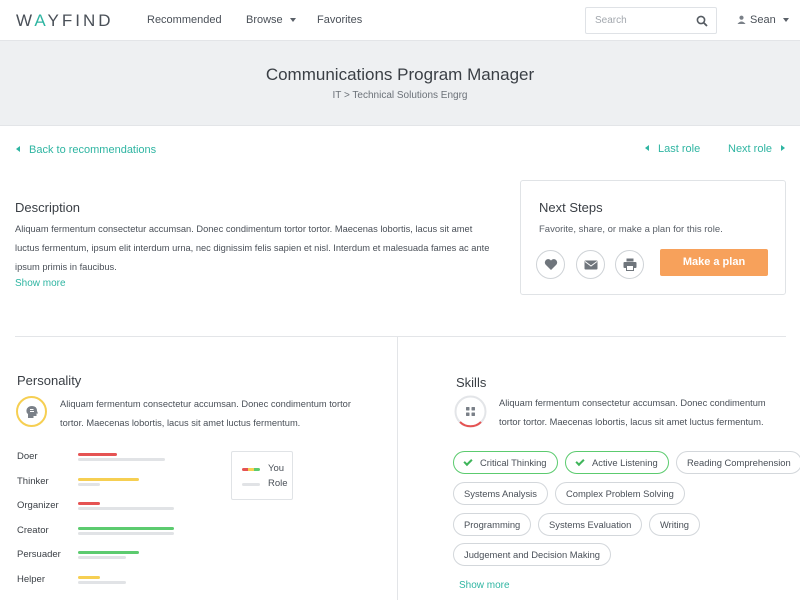 The image size is (800, 600). I want to click on trait-label: Helper, so click(31, 579).